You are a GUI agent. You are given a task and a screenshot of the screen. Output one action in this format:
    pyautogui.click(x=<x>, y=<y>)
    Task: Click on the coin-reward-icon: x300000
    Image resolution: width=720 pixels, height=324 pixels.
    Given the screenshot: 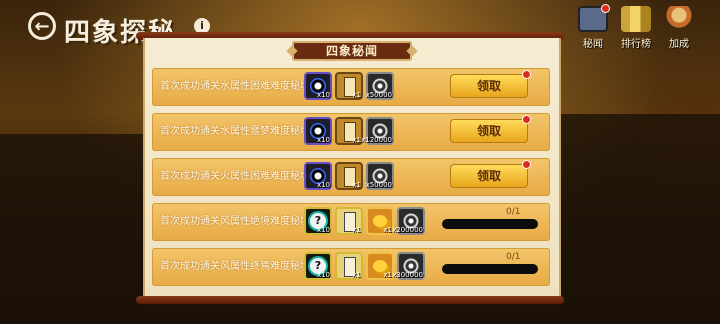 What is the action you would take?
    pyautogui.click(x=408, y=266)
    